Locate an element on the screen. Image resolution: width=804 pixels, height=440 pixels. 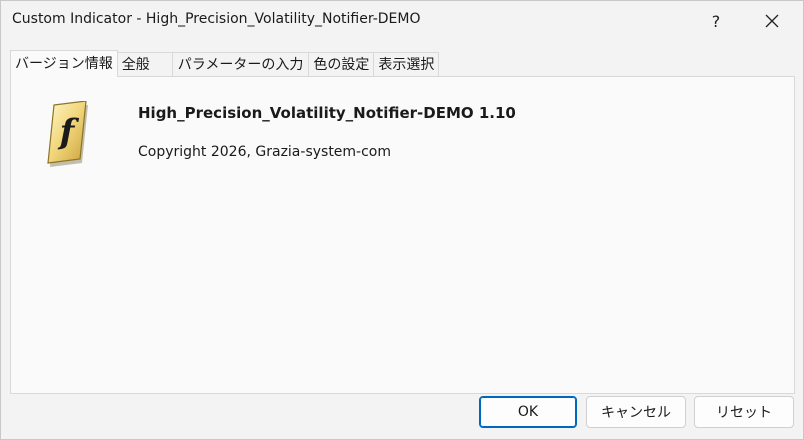
reset-button: リセット is located at coordinates (744, 412).